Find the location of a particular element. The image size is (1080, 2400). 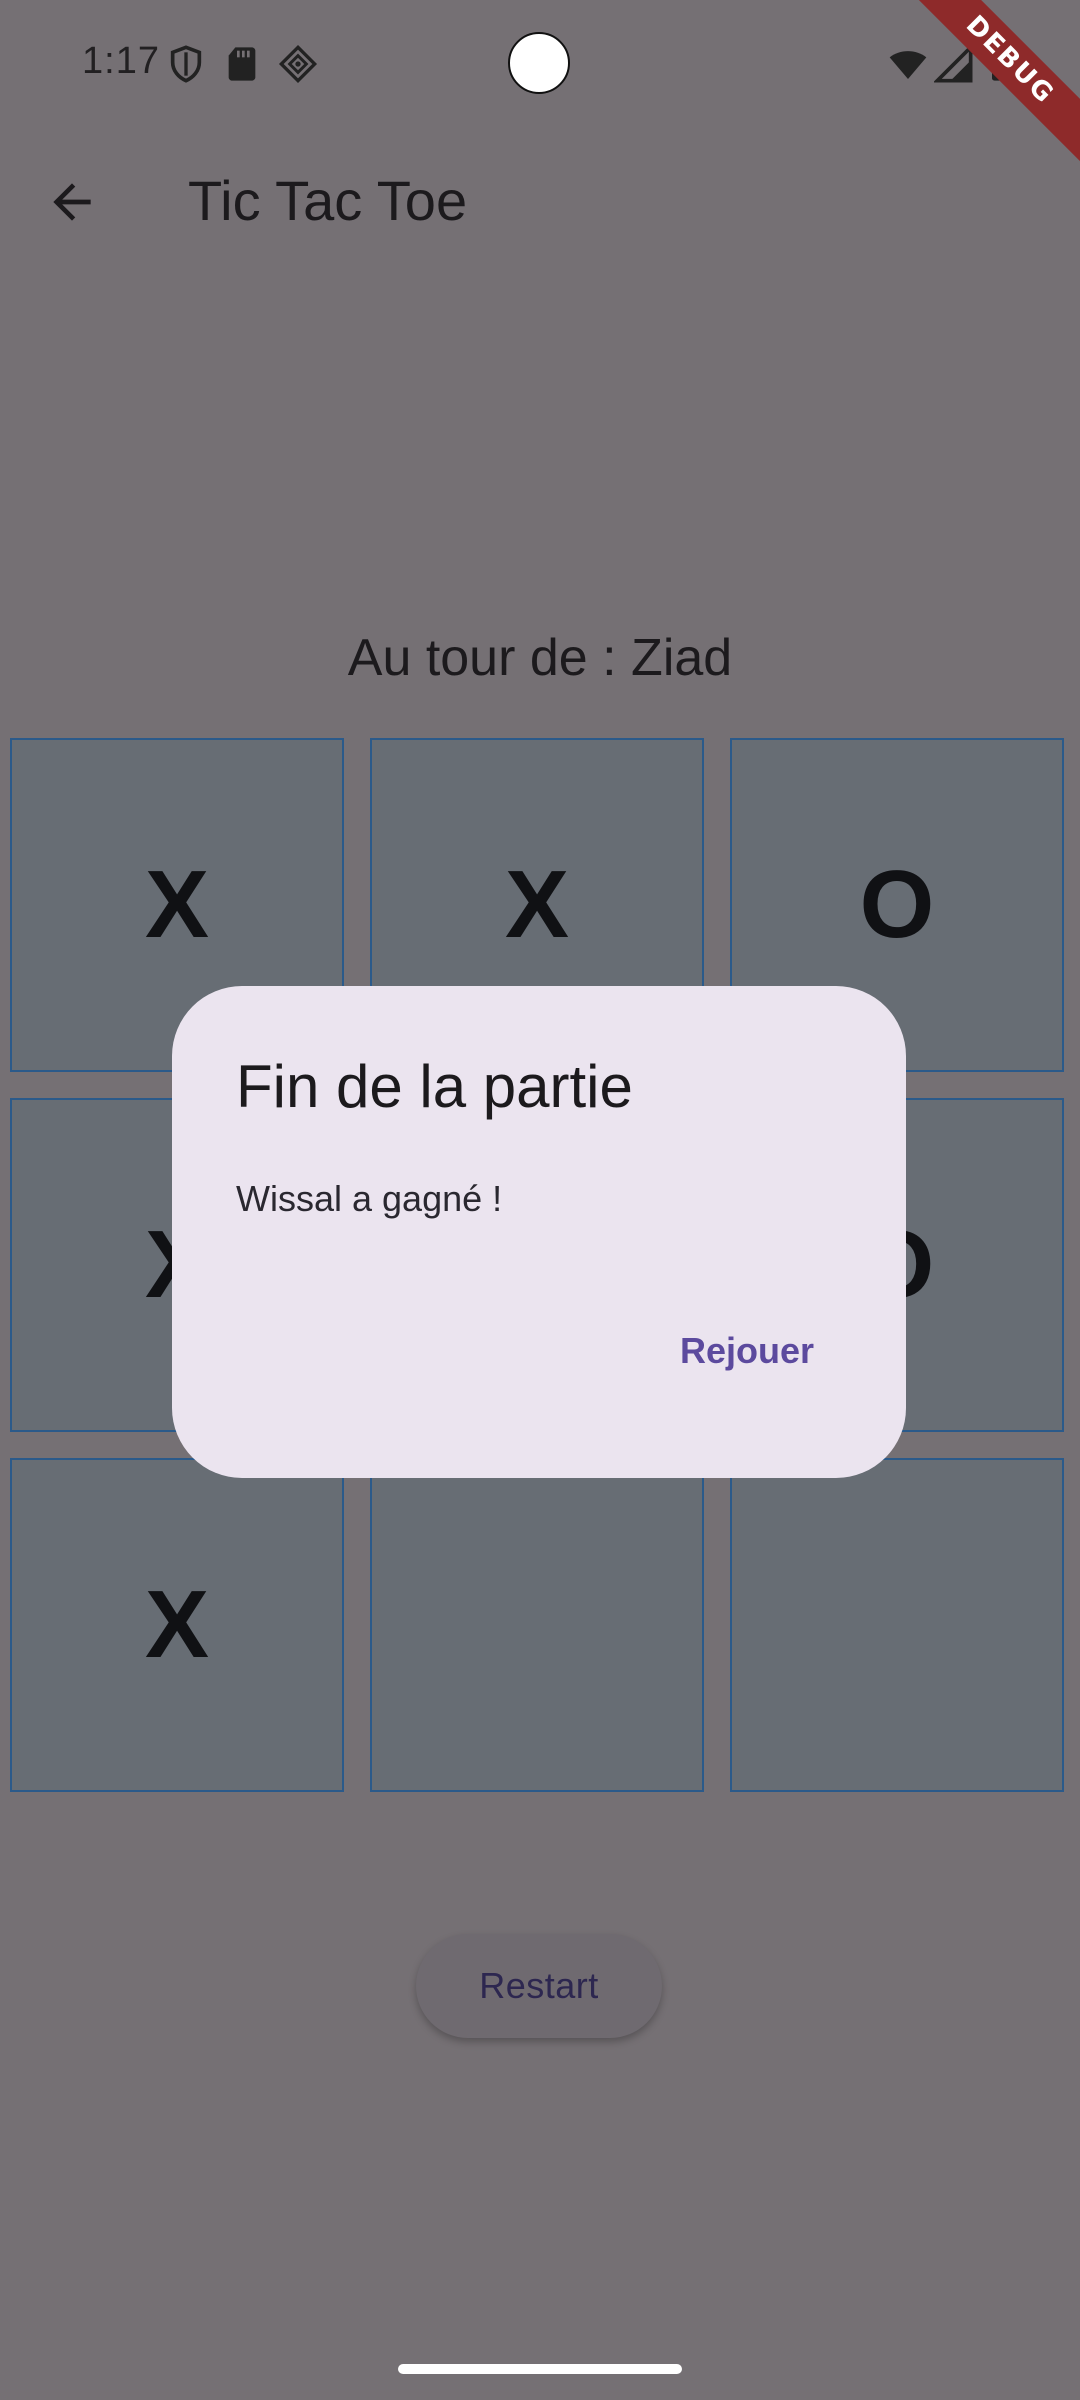

dialog-title: Fin de la partie is located at coordinates (434, 1086).